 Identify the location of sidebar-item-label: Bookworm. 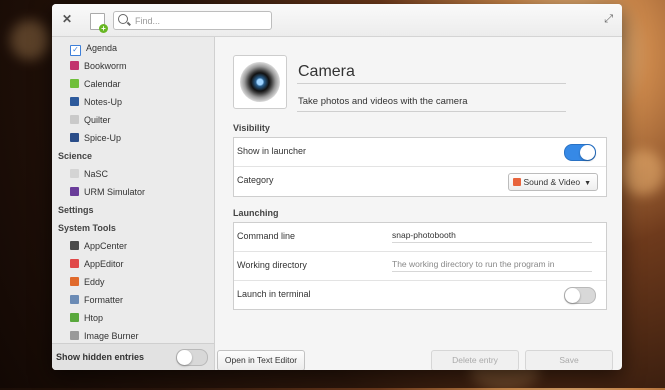
(105, 66).